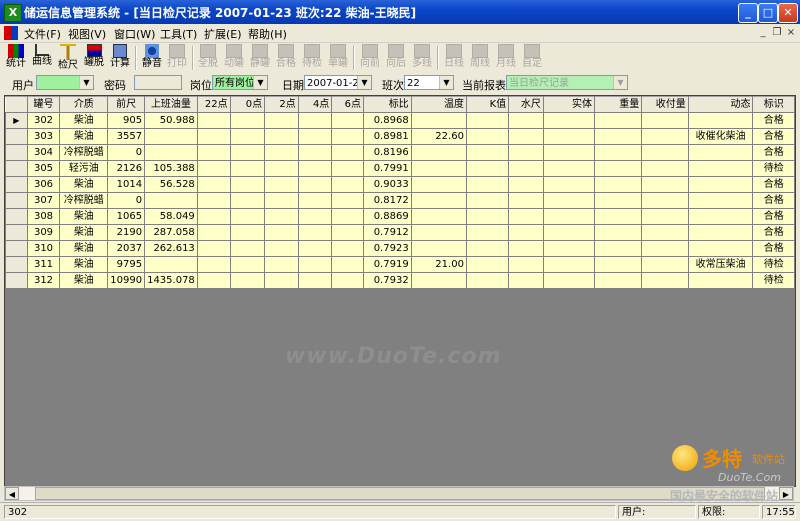 This screenshot has width=800, height=521. What do you see at coordinates (247, 104) in the screenshot?
I see `column-header: 0点` at bounding box center [247, 104].